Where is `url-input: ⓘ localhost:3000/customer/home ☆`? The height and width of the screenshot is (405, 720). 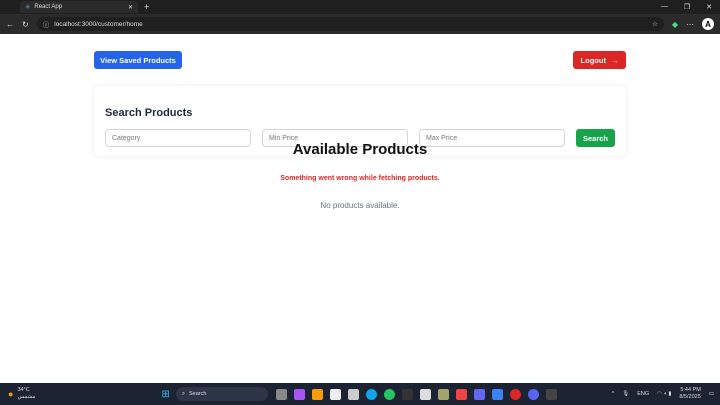 url-input: ⓘ localhost:3000/customer/home ☆ is located at coordinates (350, 24).